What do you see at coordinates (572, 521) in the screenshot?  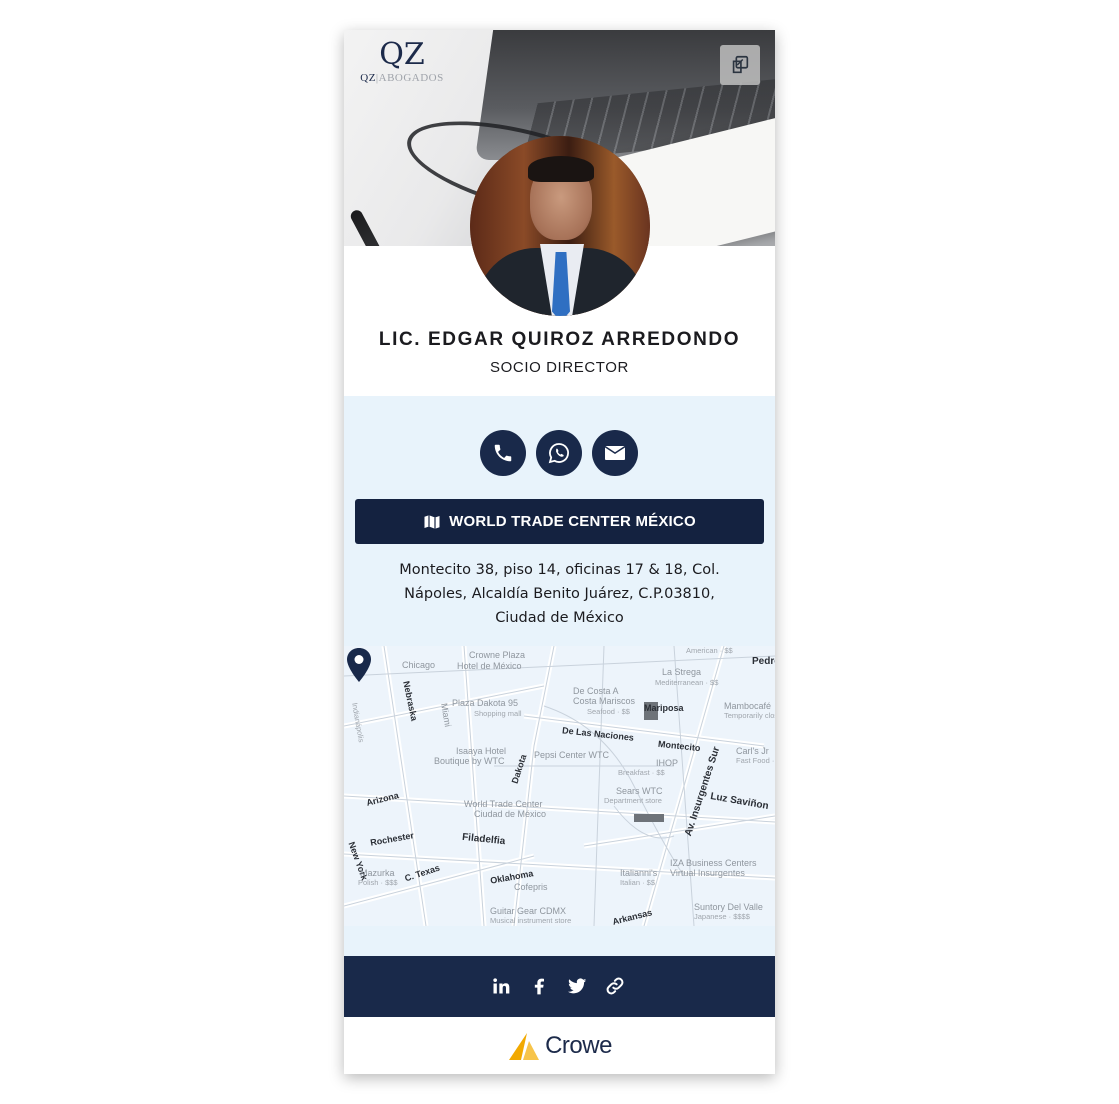 I see `location-label: WORLD TRADE CENTER MÉXICO` at bounding box center [572, 521].